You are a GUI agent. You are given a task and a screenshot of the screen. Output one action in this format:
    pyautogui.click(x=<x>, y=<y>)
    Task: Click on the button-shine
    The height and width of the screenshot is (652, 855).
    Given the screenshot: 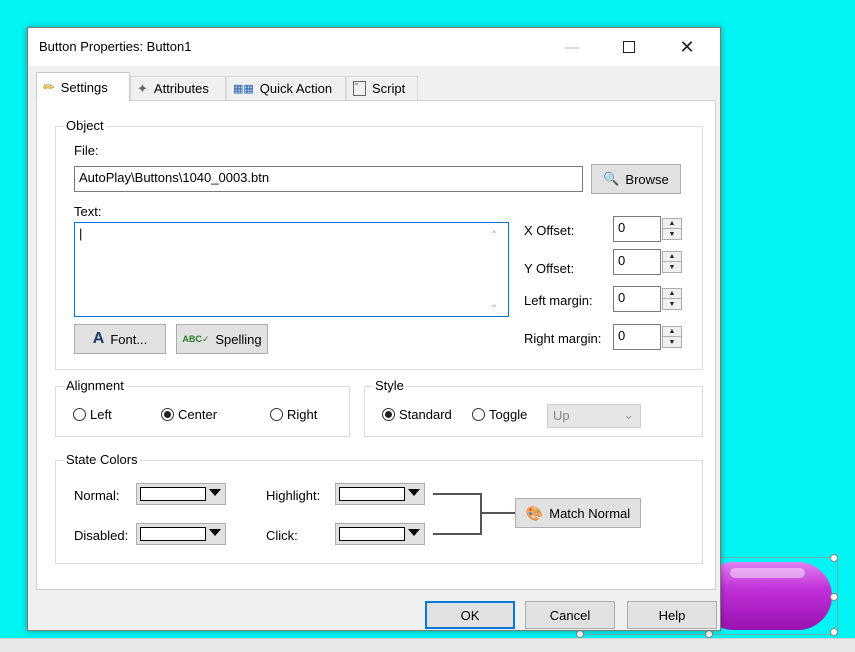 What is the action you would take?
    pyautogui.click(x=767, y=573)
    